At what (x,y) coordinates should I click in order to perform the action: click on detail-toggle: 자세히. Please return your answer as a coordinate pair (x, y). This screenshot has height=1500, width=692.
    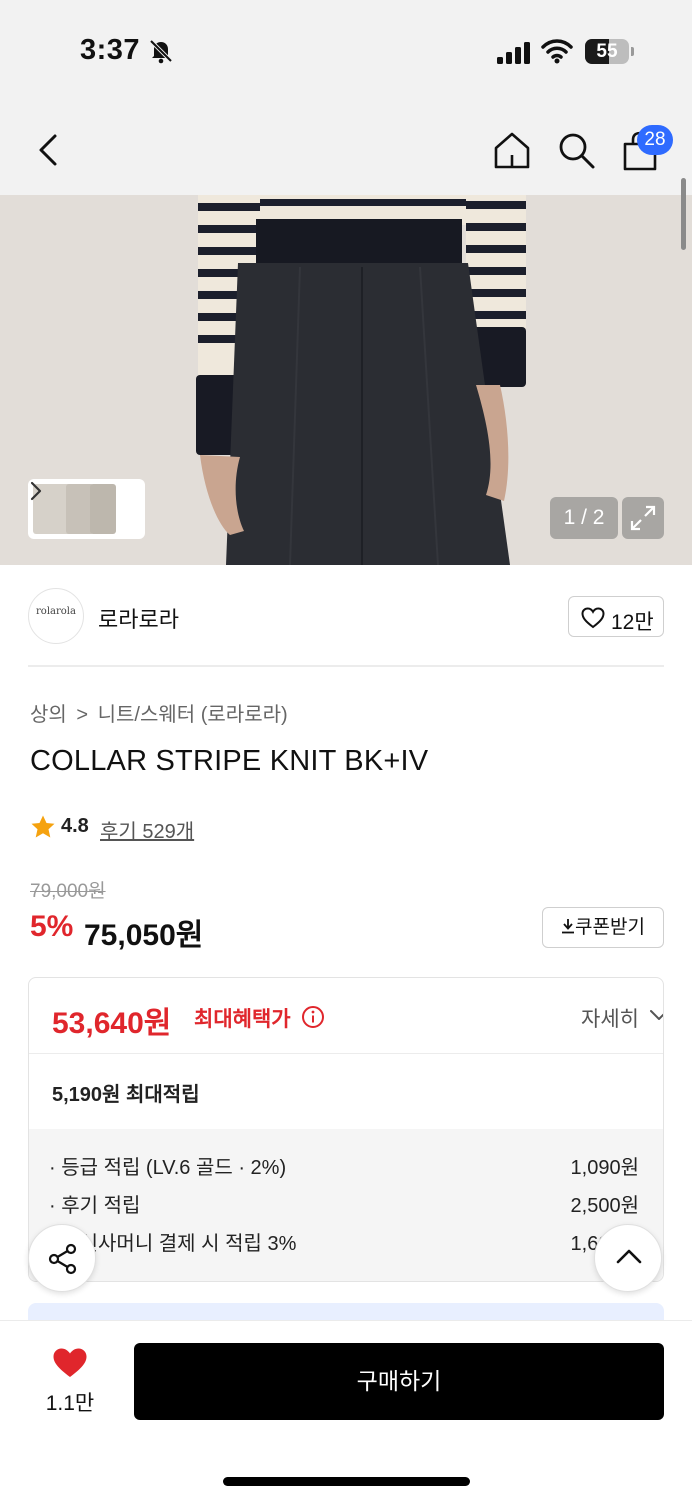
    Looking at the image, I should click on (622, 1018).